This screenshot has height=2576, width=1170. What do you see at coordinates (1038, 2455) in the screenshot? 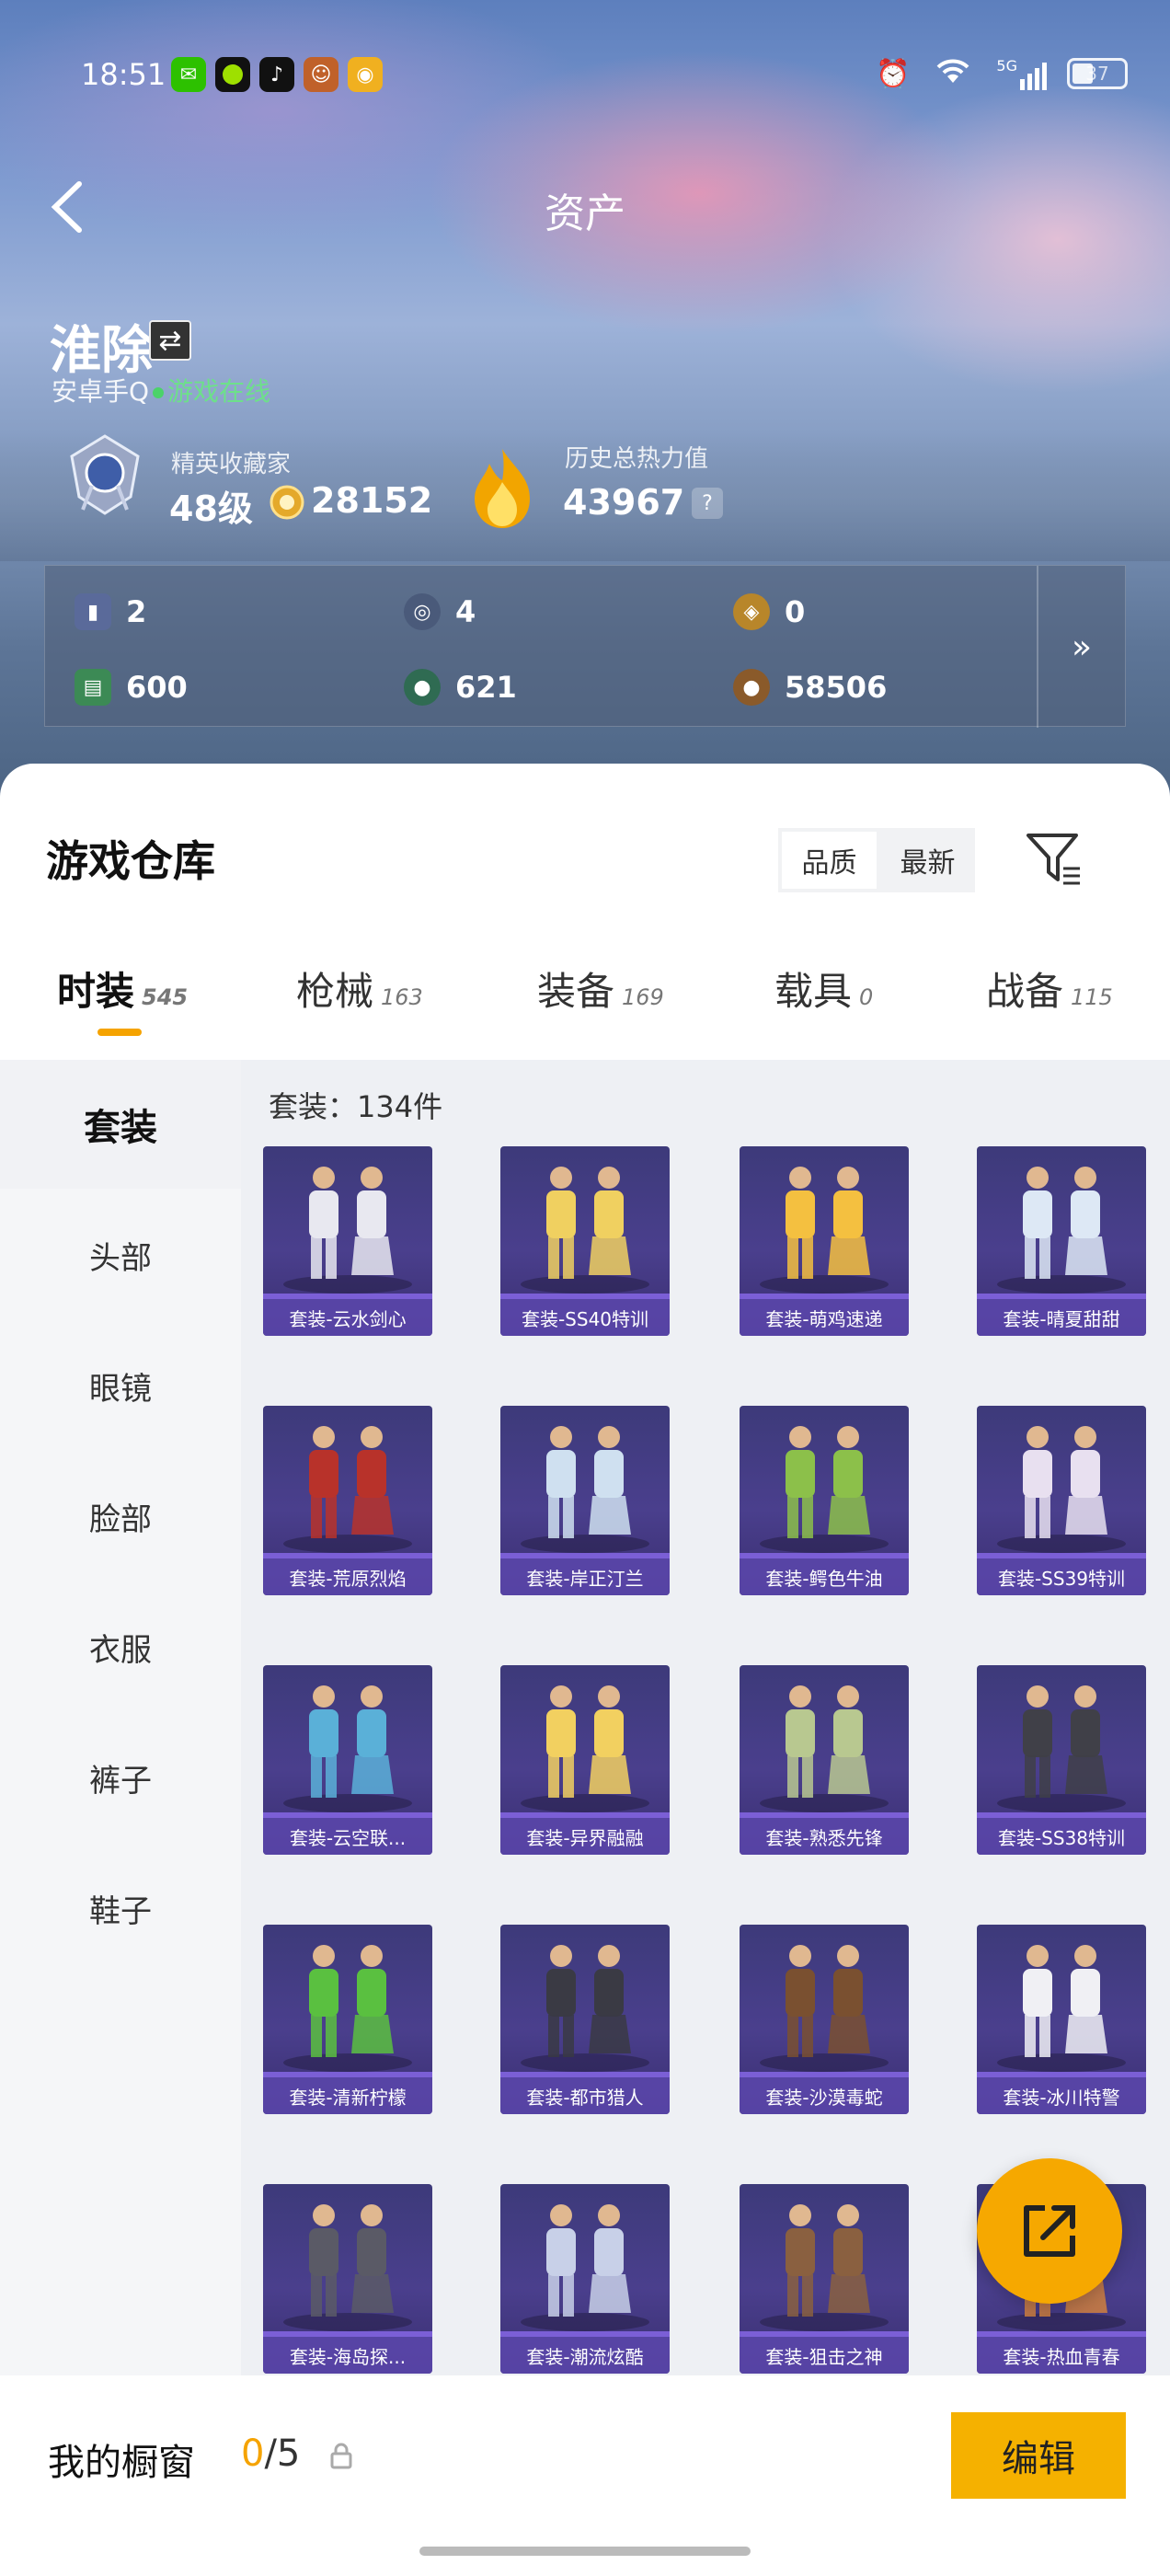
I see `edit-button: 编辑` at bounding box center [1038, 2455].